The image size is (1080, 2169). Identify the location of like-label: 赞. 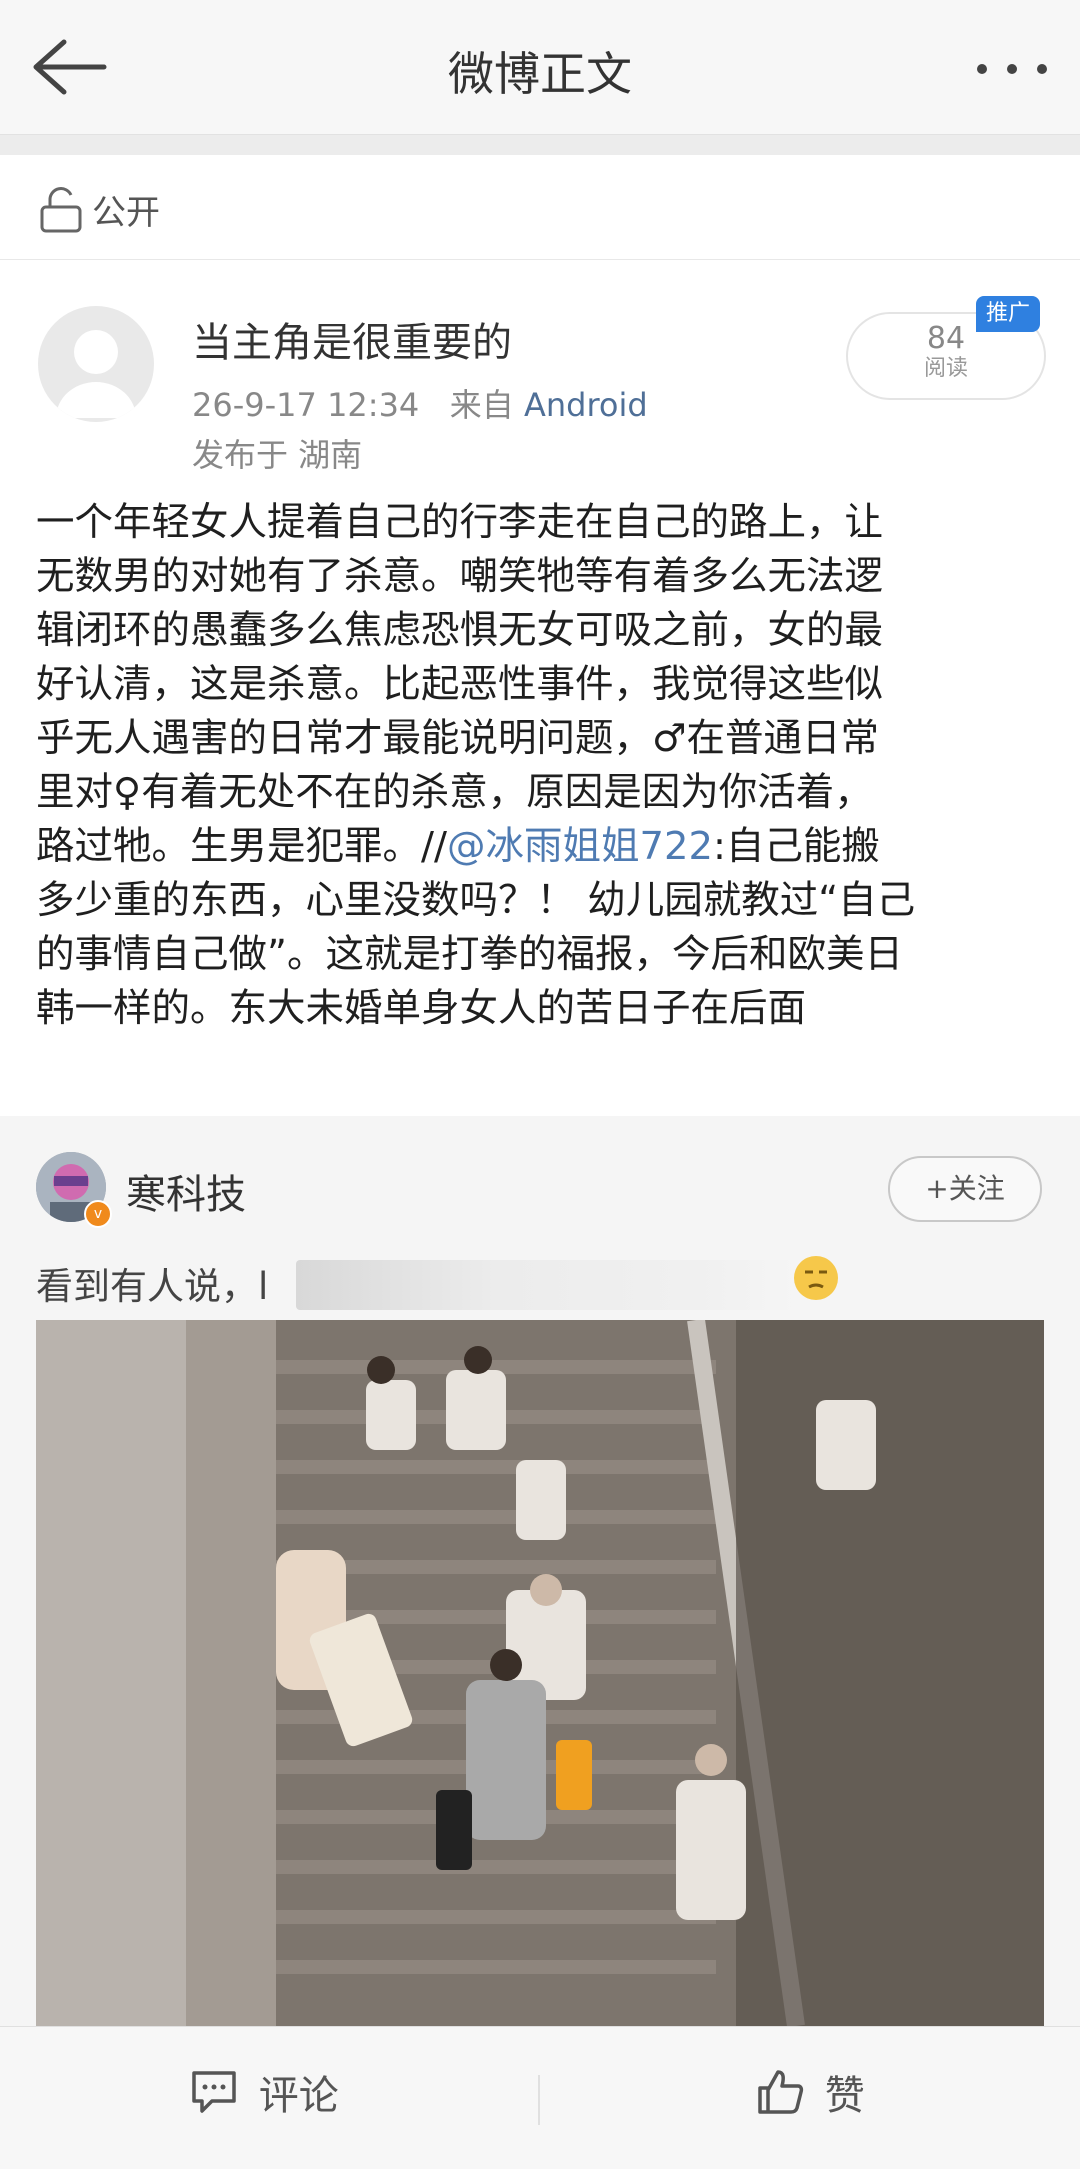
(844, 2096).